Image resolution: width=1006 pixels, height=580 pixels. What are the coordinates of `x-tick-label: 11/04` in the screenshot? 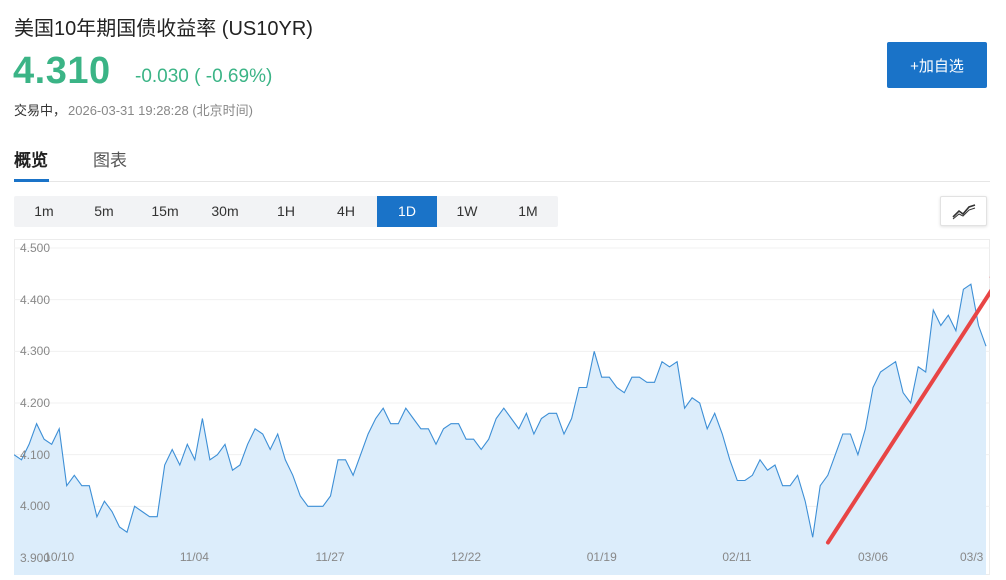 It's located at (194, 557).